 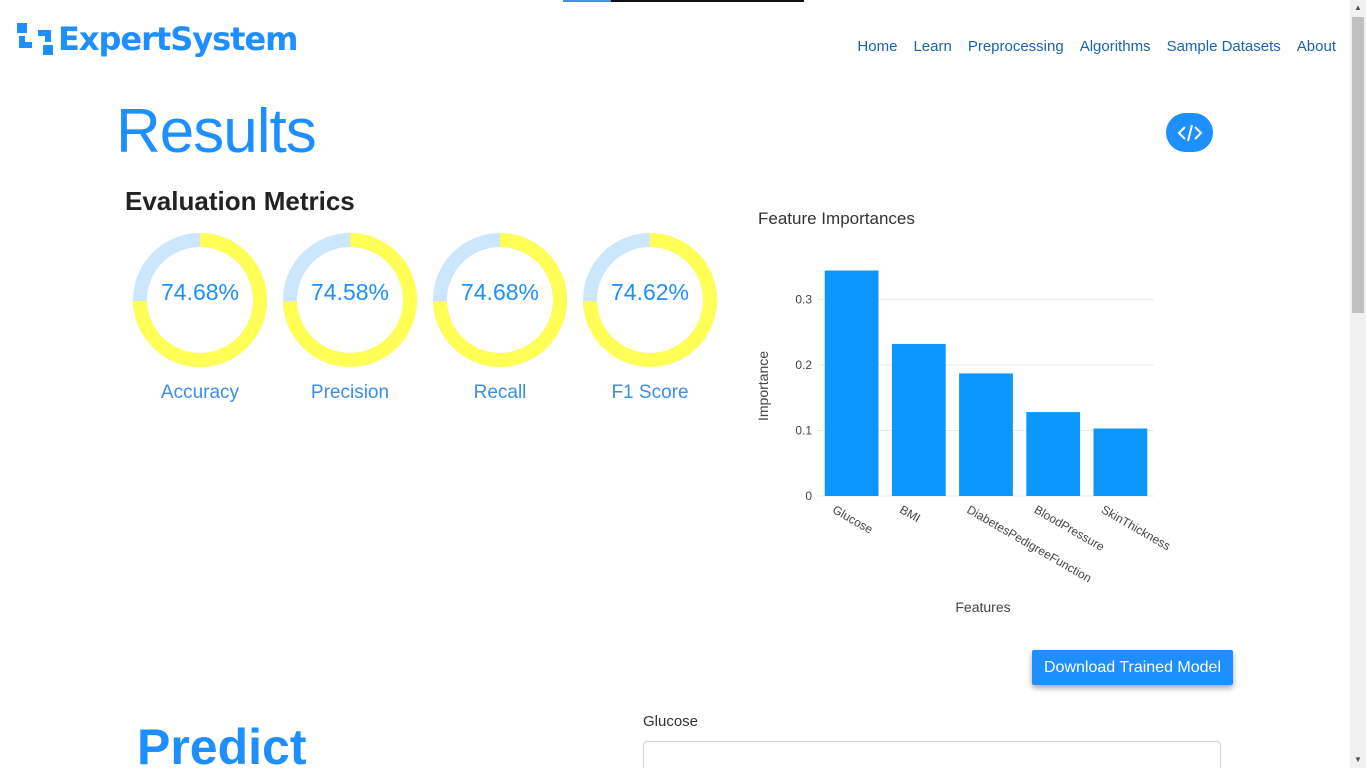 What do you see at coordinates (500, 317) in the screenshot?
I see `metric-recall: 74.68% Recall` at bounding box center [500, 317].